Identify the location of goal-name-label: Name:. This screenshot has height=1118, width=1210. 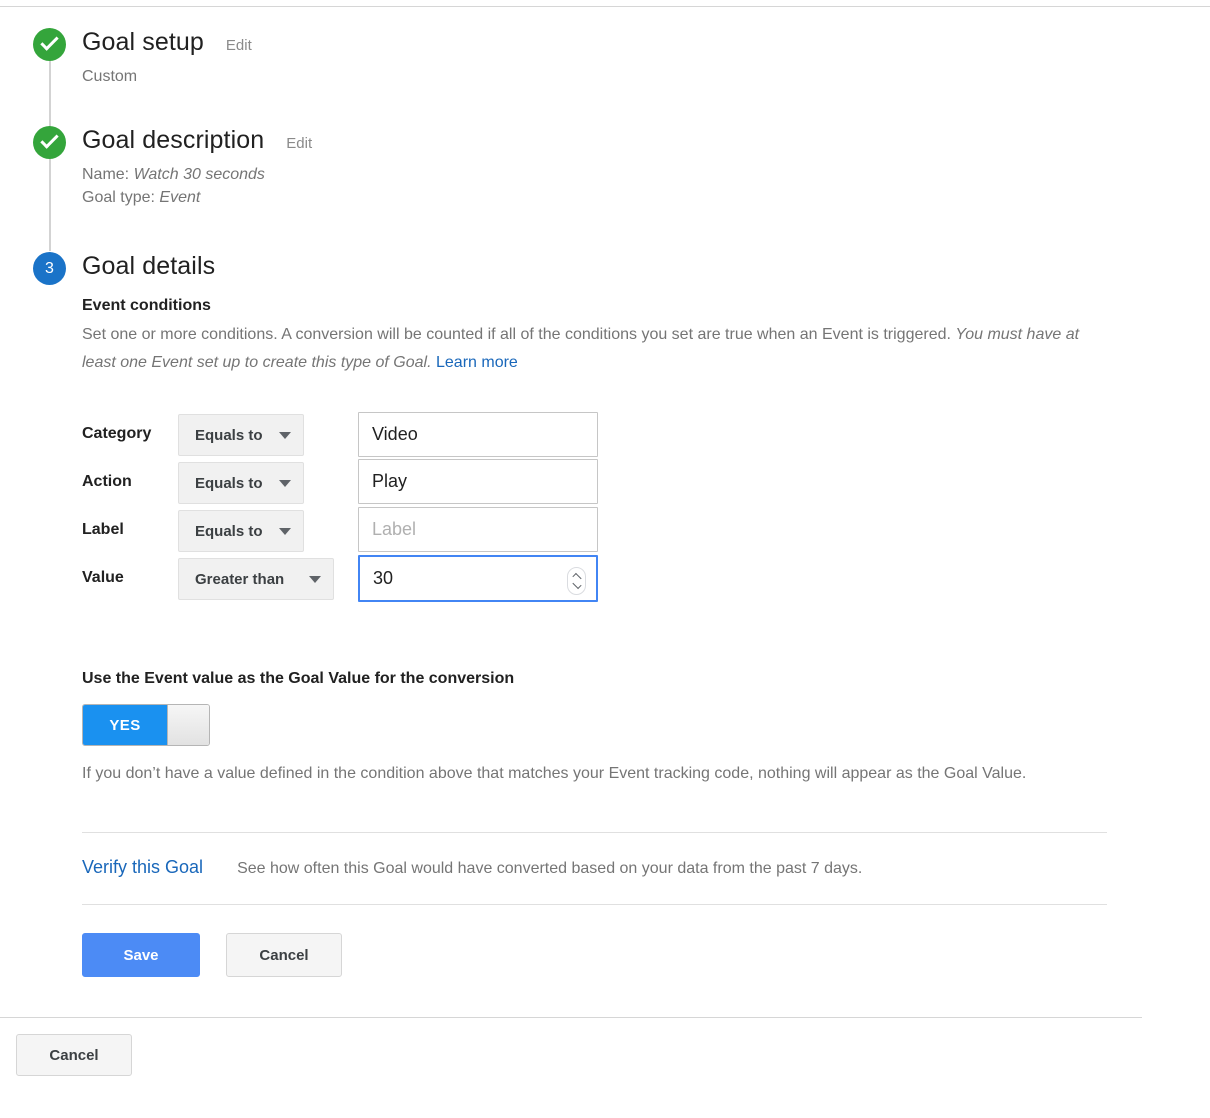
(106, 174).